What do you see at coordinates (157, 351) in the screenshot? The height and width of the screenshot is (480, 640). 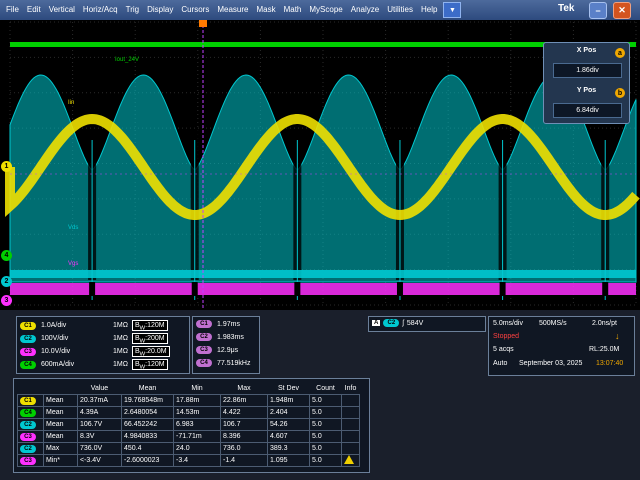 I see `bandwidth-value: 20.0M` at bounding box center [157, 351].